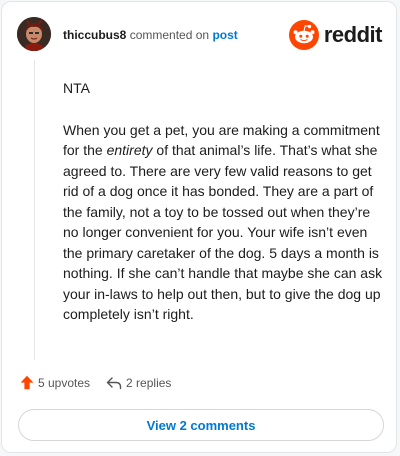 The height and width of the screenshot is (456, 400). I want to click on avatar, so click(34, 34).